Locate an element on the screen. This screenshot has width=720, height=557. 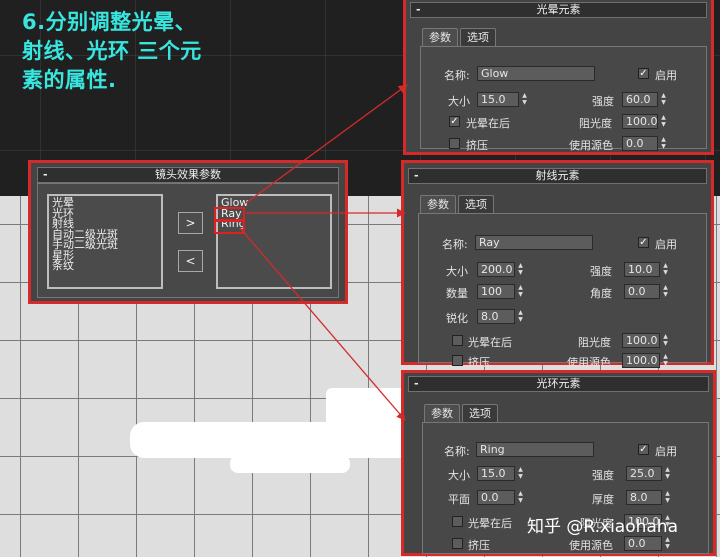
watermark: 知乎 @R.xiaohaha is located at coordinates (602, 527).